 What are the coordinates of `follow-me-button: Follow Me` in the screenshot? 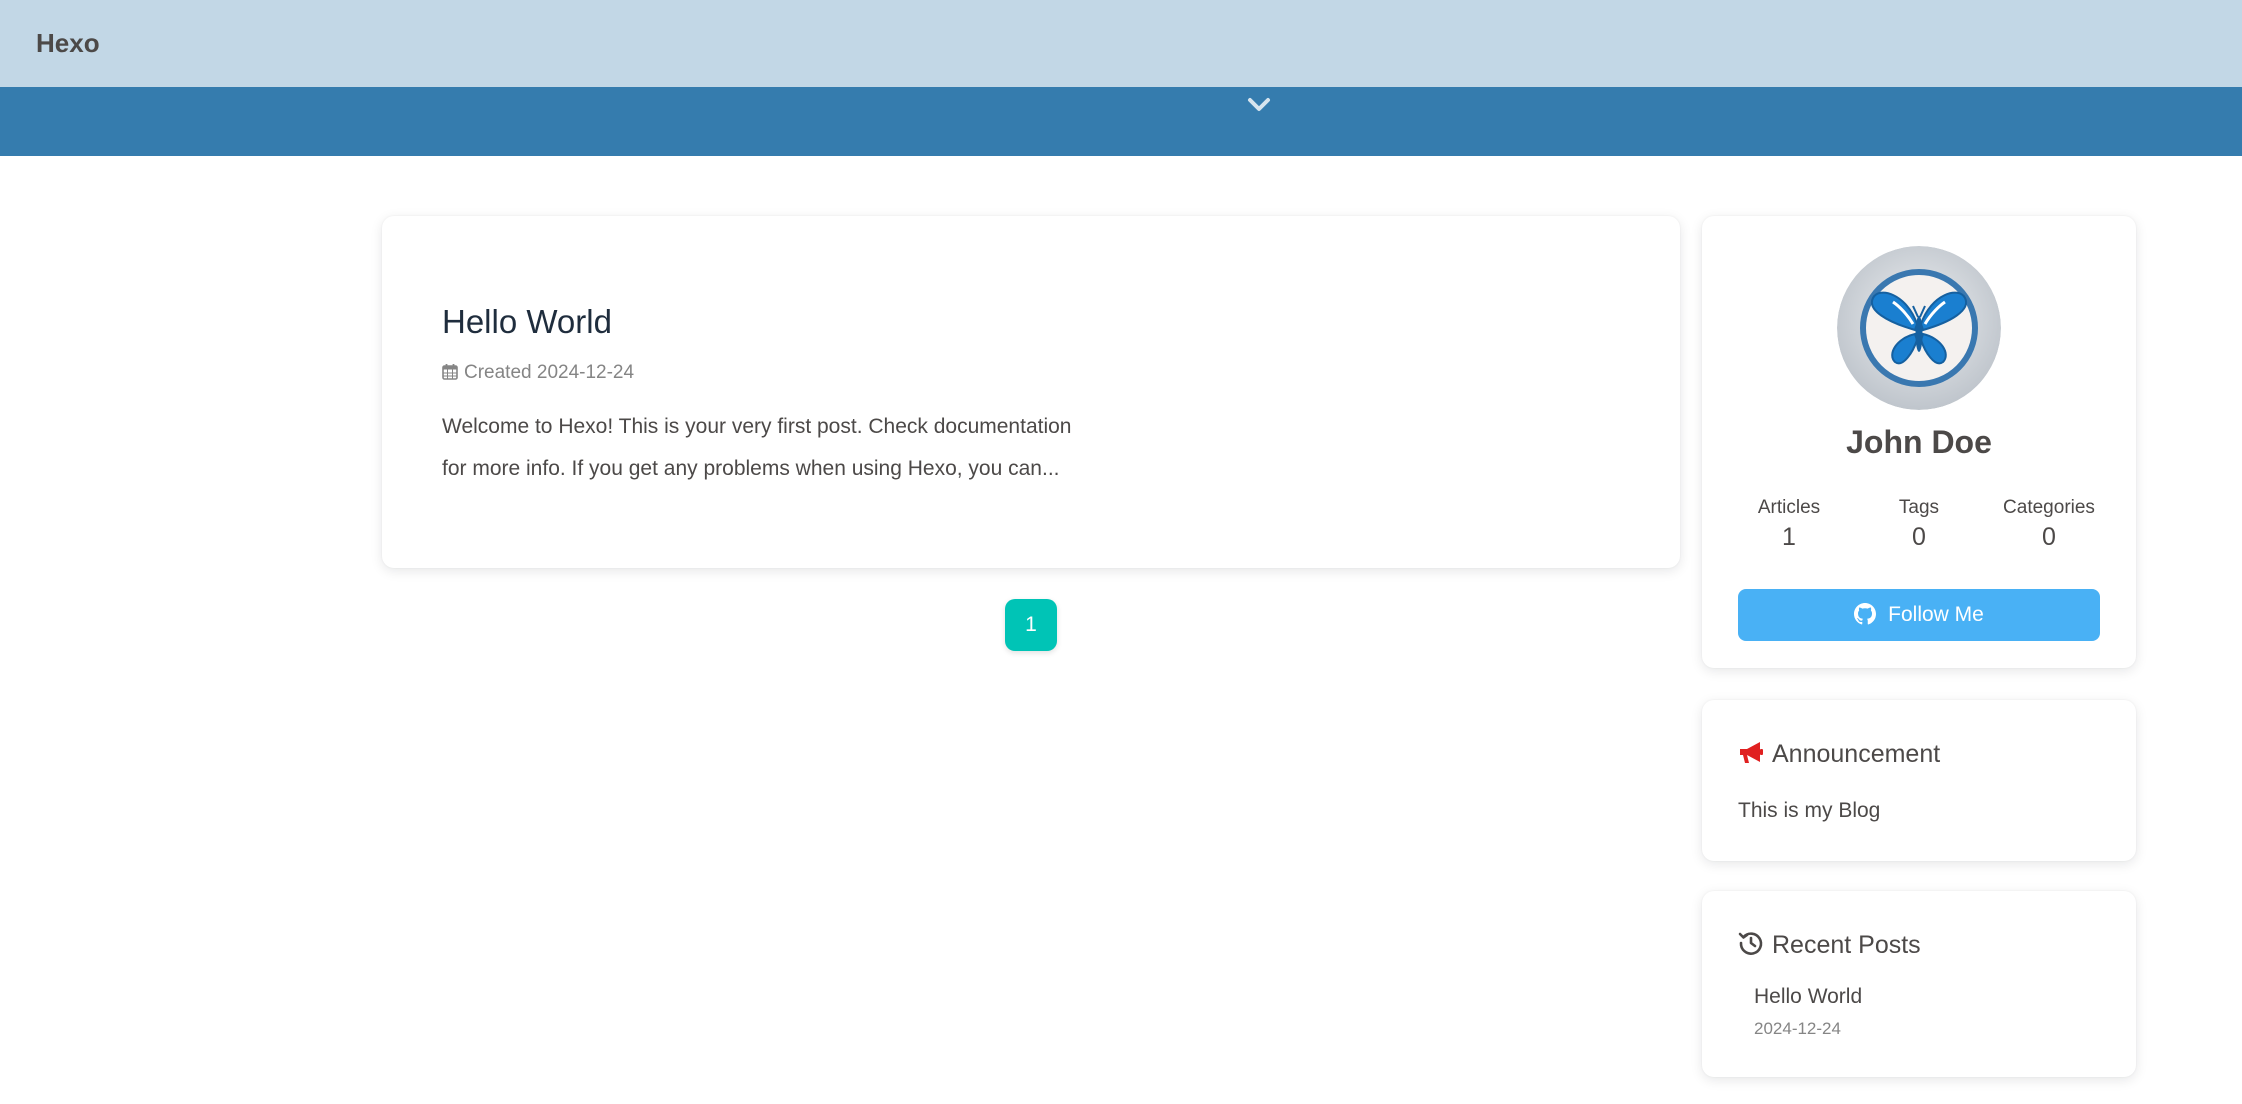 It's located at (1919, 615).